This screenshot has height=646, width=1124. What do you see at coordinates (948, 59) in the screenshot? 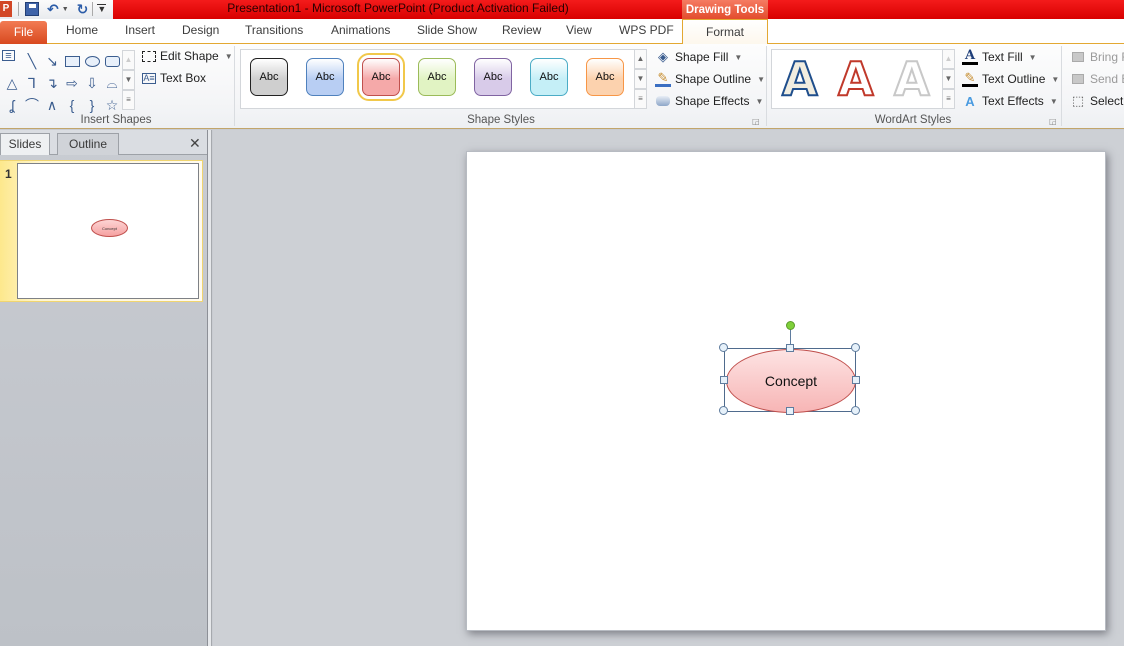
I see `wordart-scroll-up: ▲` at bounding box center [948, 59].